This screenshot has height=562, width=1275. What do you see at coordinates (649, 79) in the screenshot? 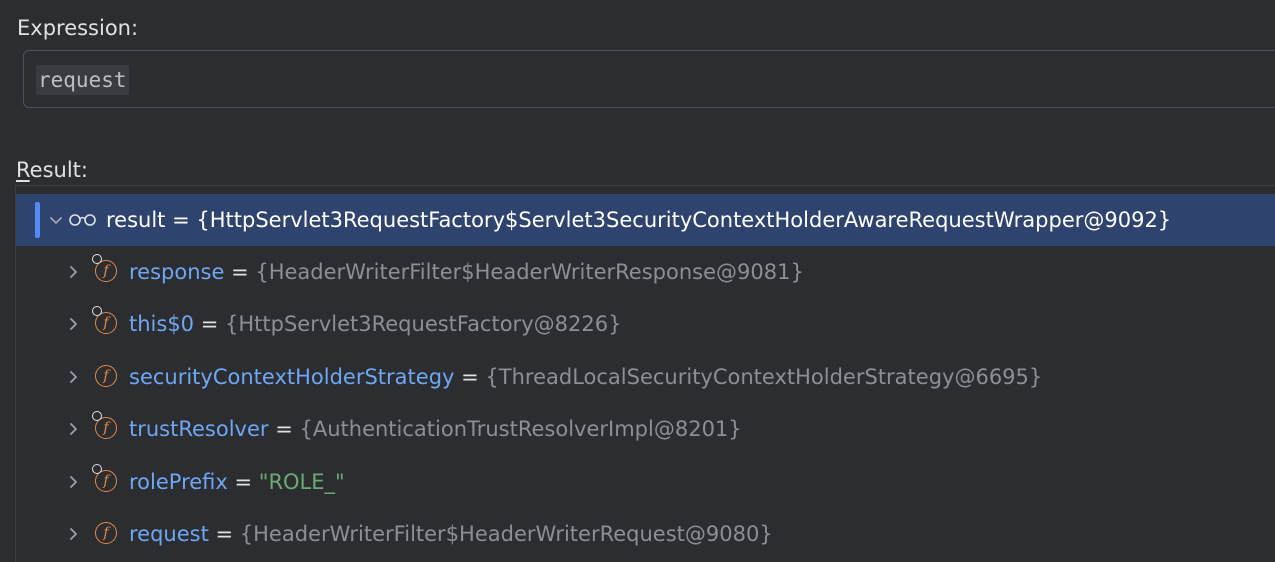
I see `expression-input: request` at bounding box center [649, 79].